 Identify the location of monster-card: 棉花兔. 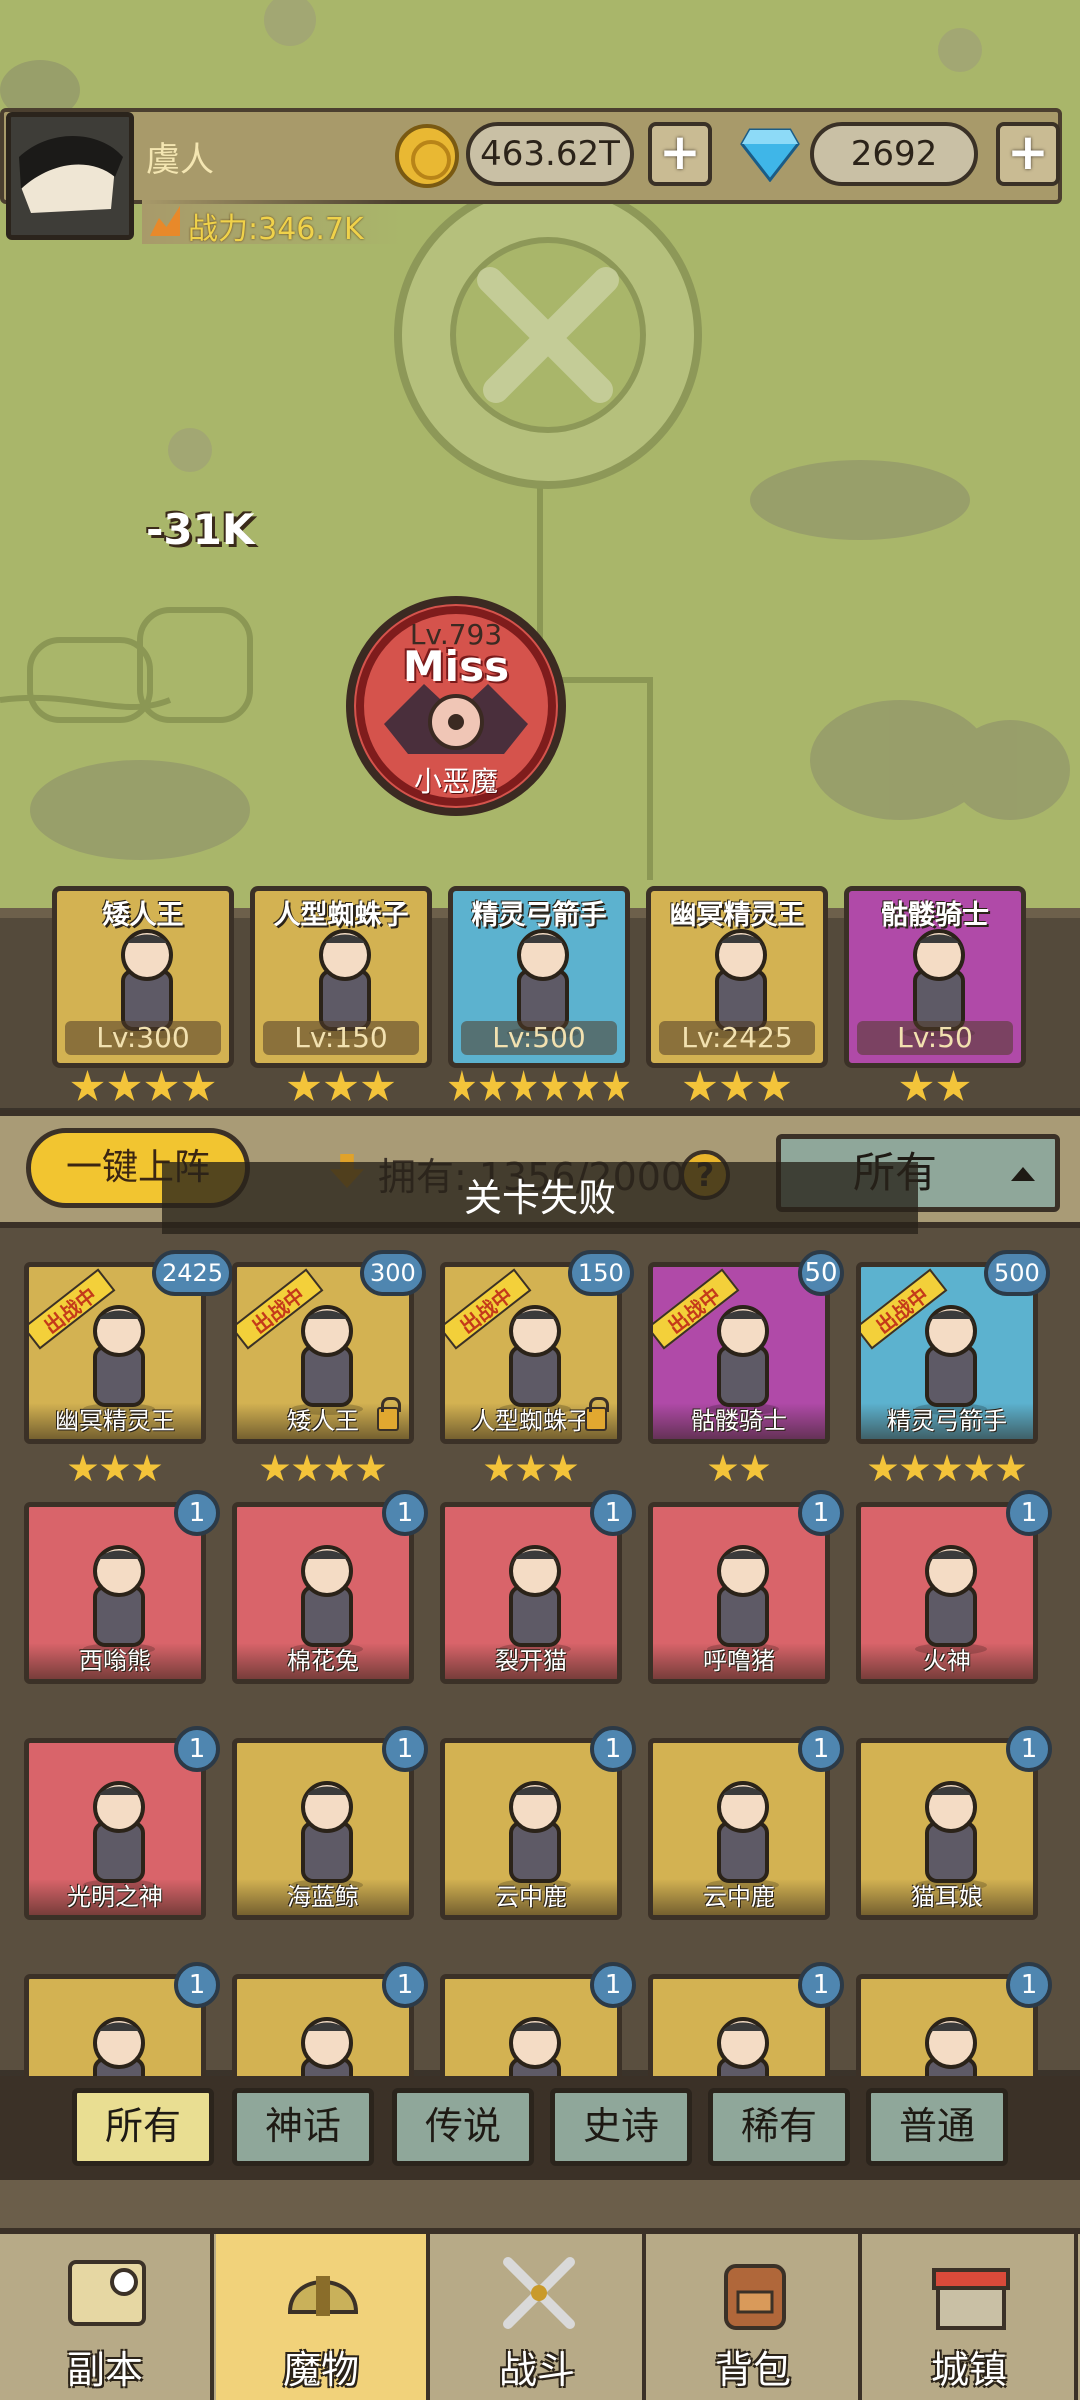
(323, 1593).